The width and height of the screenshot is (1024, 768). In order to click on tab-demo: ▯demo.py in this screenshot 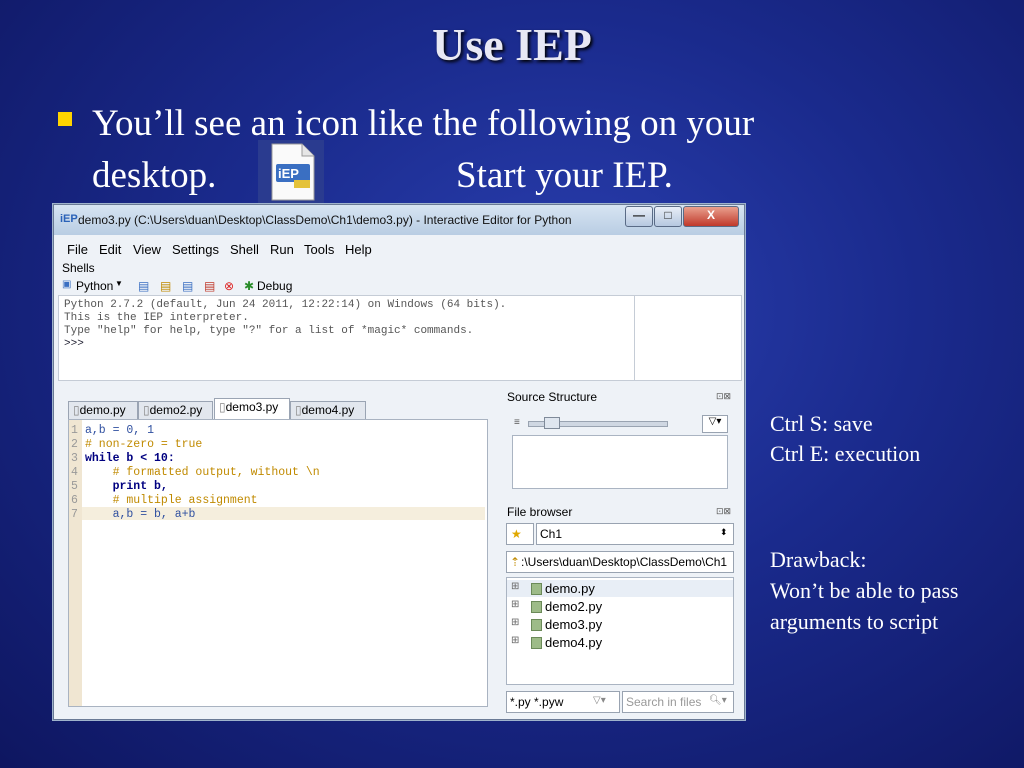, I will do `click(103, 410)`.